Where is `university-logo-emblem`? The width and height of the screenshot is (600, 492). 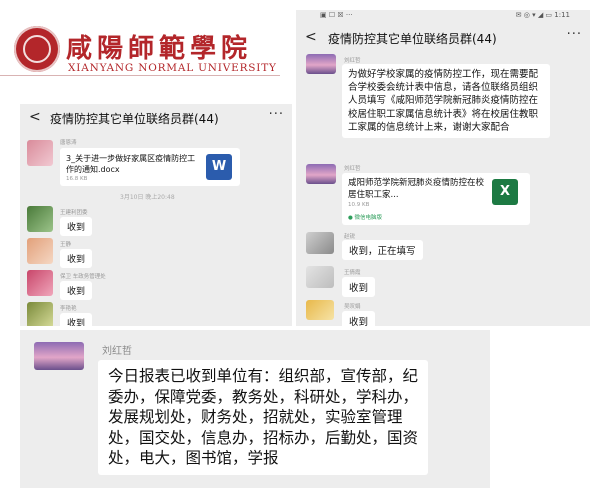
university-logo-emblem is located at coordinates (37, 49).